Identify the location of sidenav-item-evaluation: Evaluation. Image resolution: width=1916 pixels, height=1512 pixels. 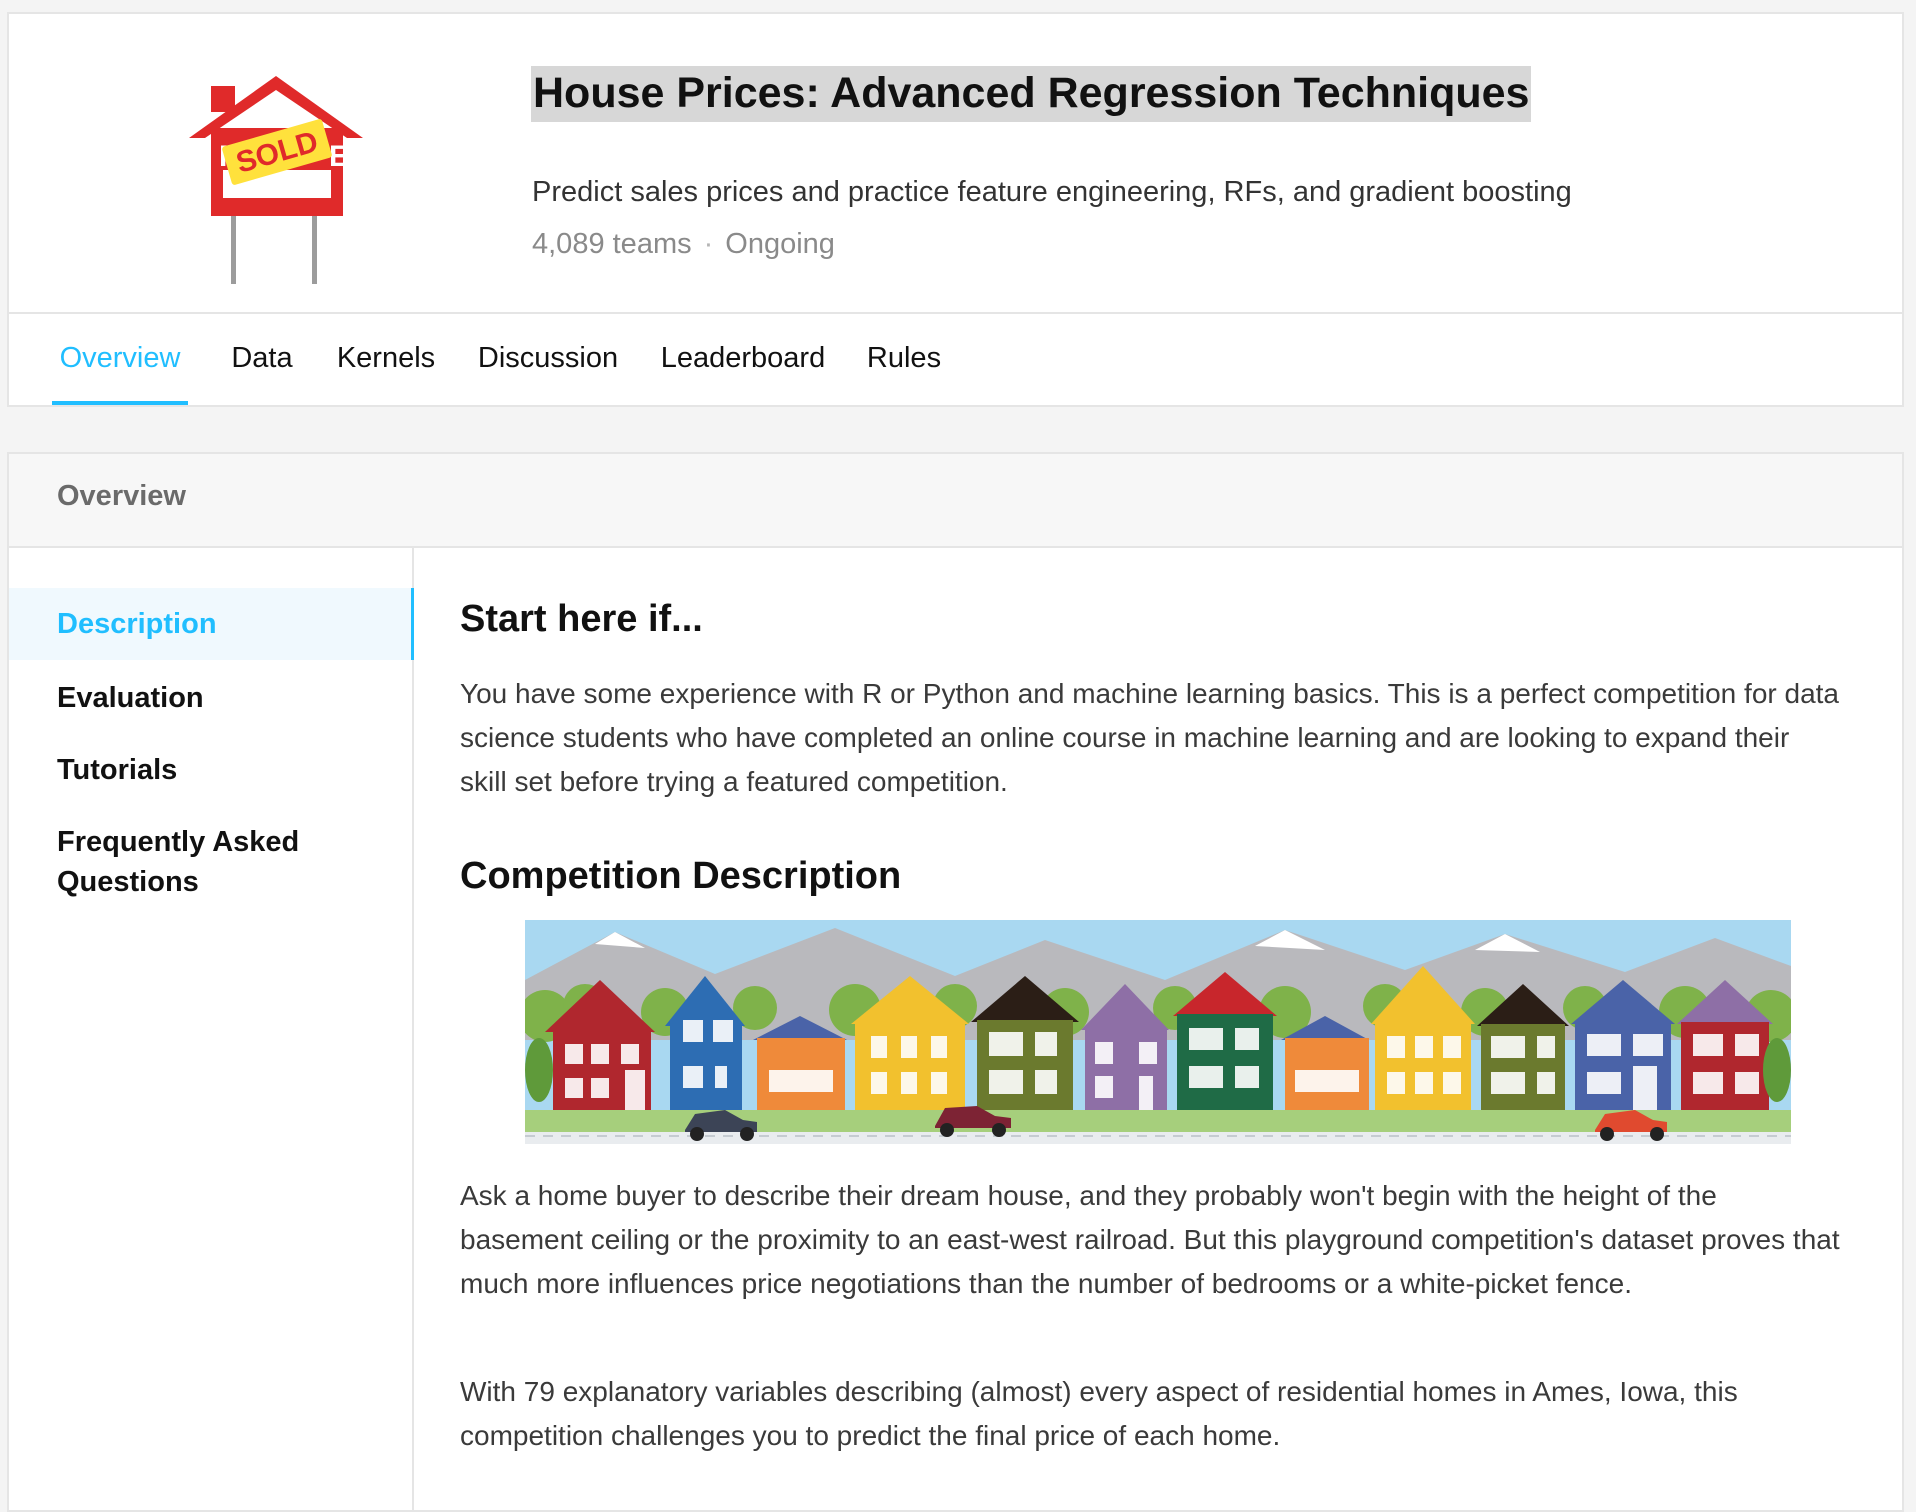
(210, 698).